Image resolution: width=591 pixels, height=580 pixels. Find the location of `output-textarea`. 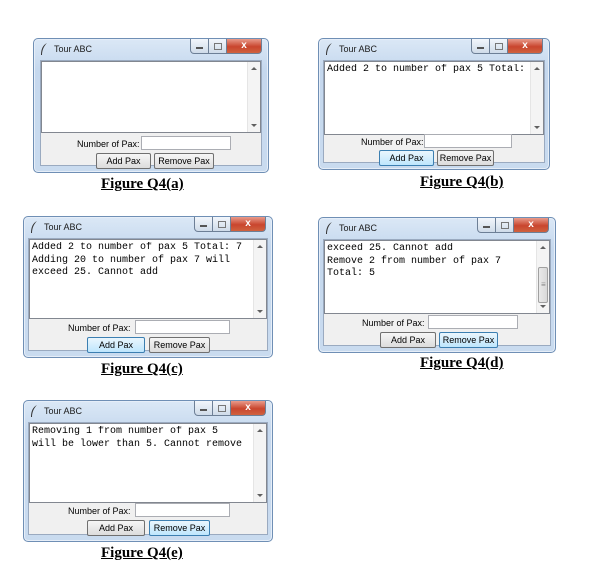

output-textarea is located at coordinates (151, 97).